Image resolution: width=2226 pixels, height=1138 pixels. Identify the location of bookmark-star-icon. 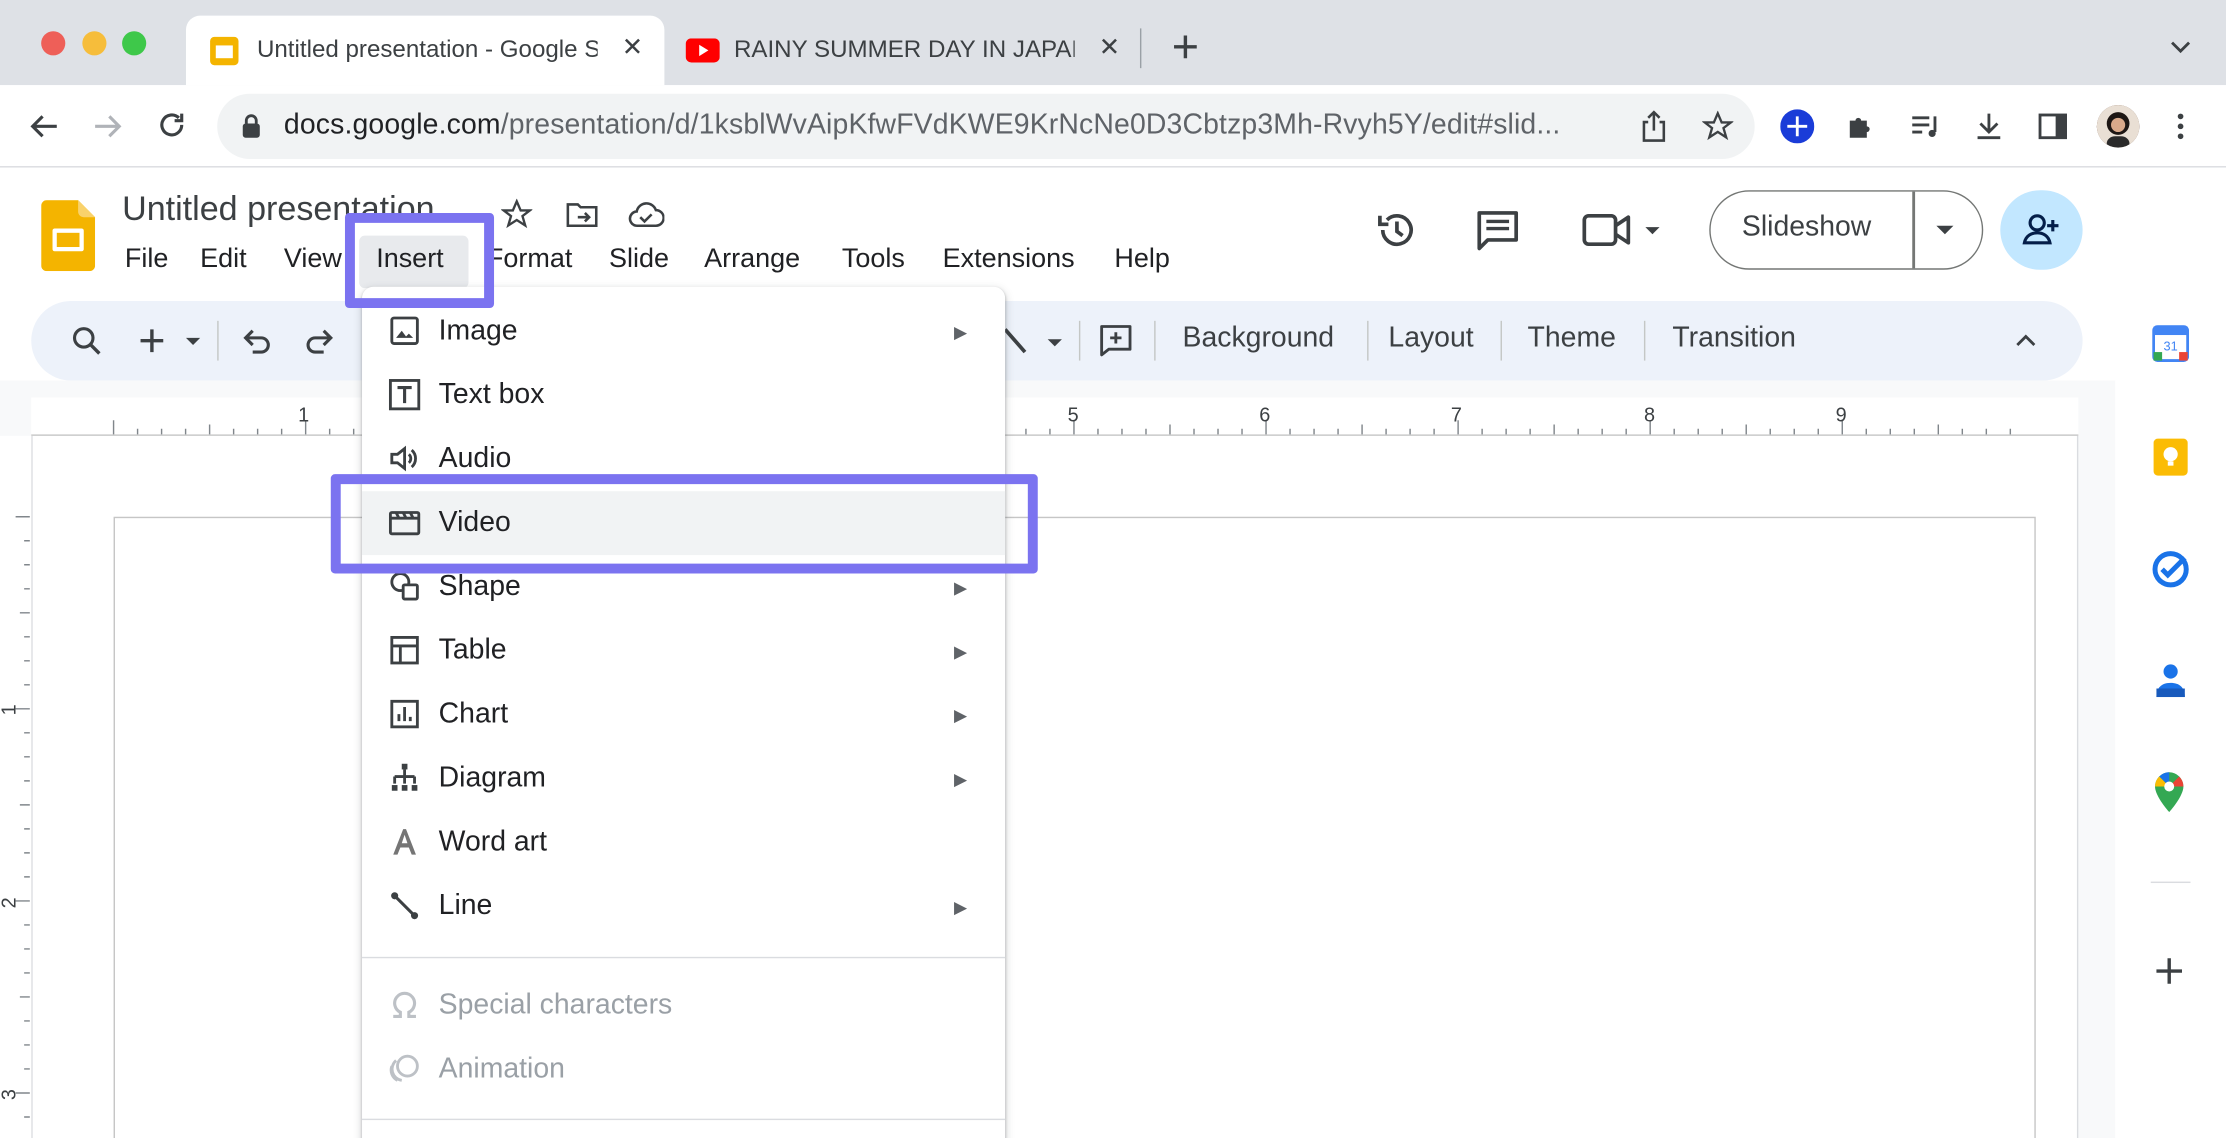
(1718, 126).